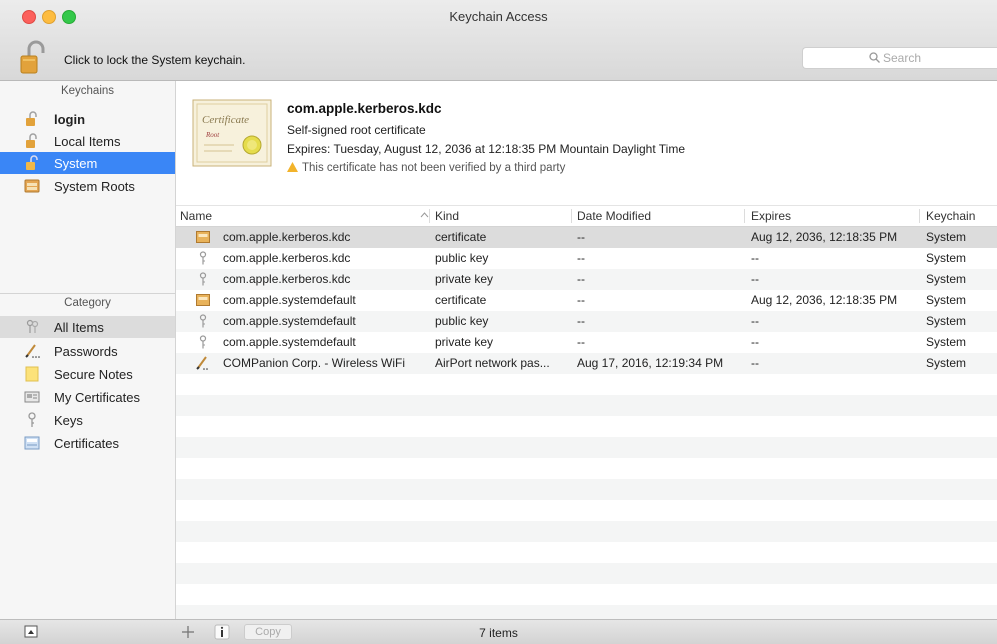 This screenshot has width=997, height=644. What do you see at coordinates (87, 119) in the screenshot?
I see `sidebar-item-login: login` at bounding box center [87, 119].